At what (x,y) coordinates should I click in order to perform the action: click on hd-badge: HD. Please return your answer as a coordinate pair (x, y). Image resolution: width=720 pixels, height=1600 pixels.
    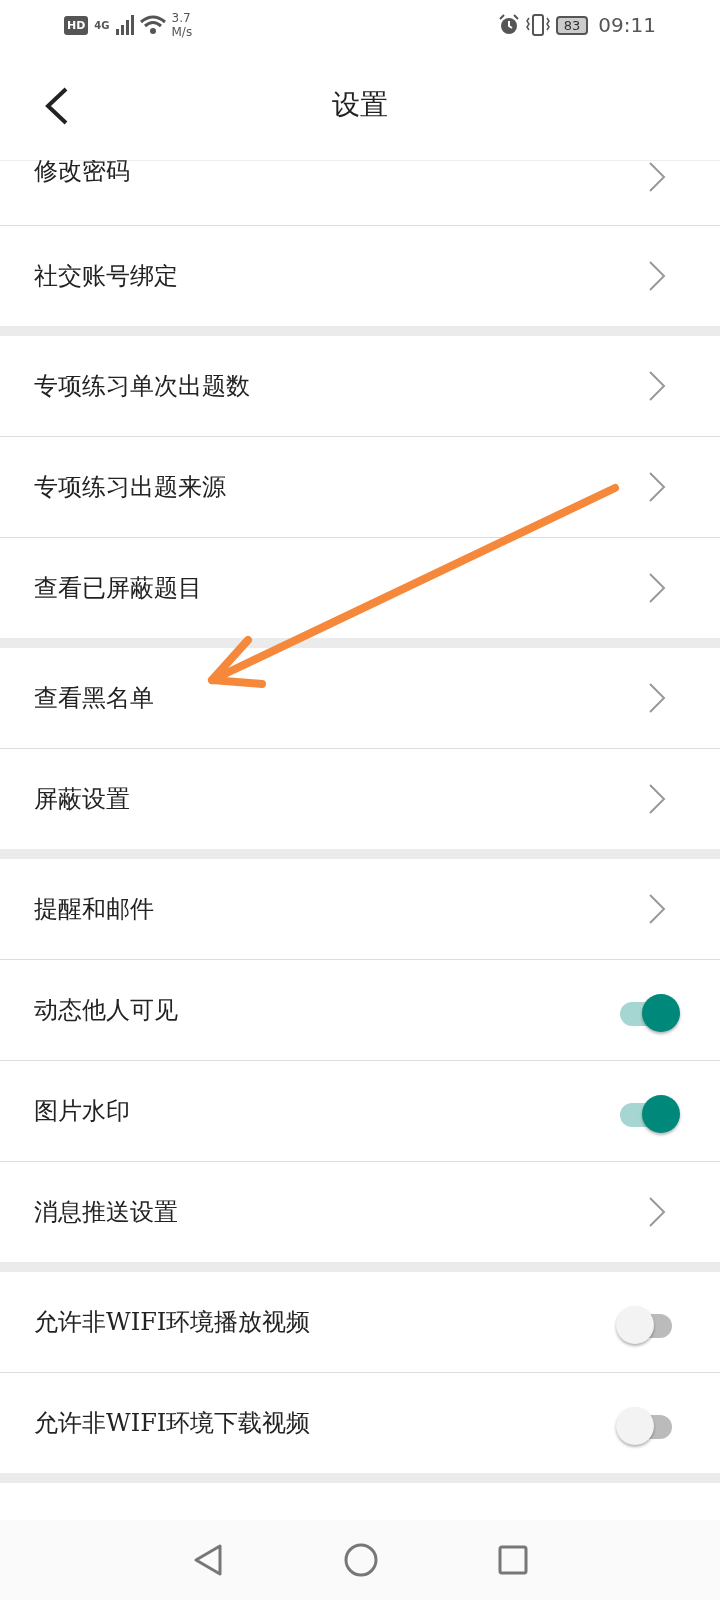
    Looking at the image, I should click on (76, 25).